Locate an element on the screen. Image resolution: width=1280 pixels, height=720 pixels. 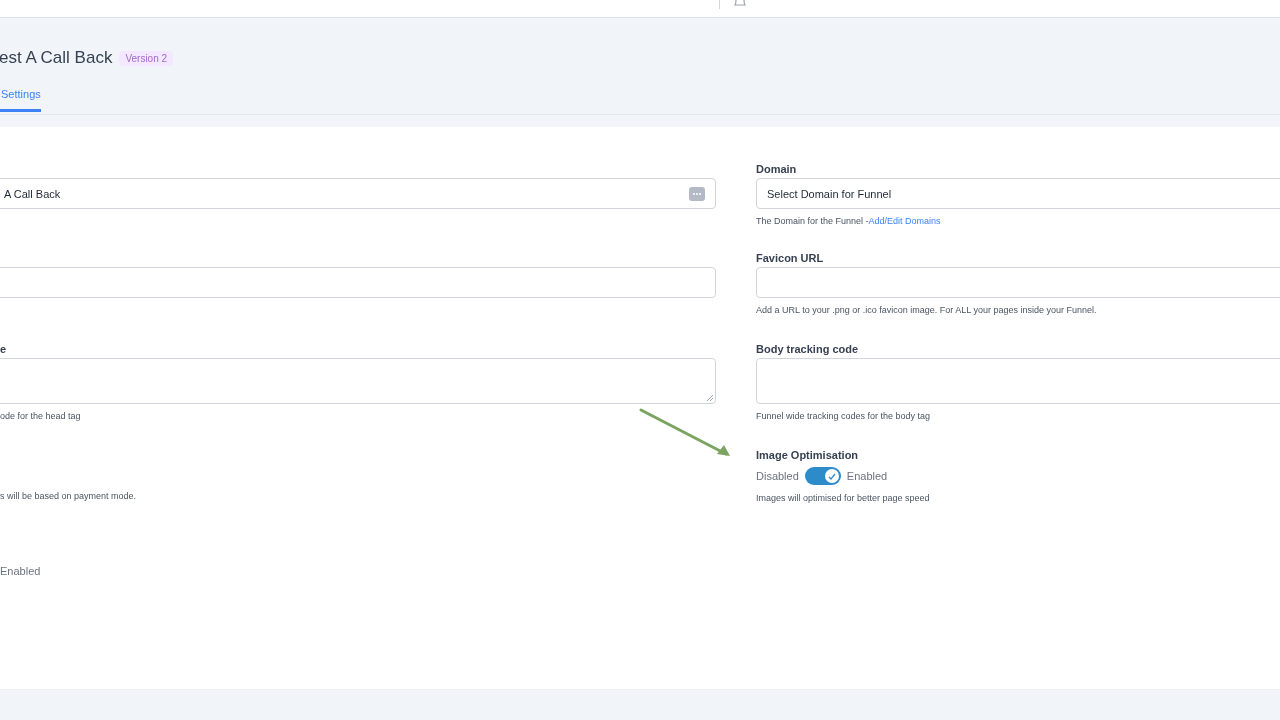
field-label: Domain is located at coordinates (776, 169).